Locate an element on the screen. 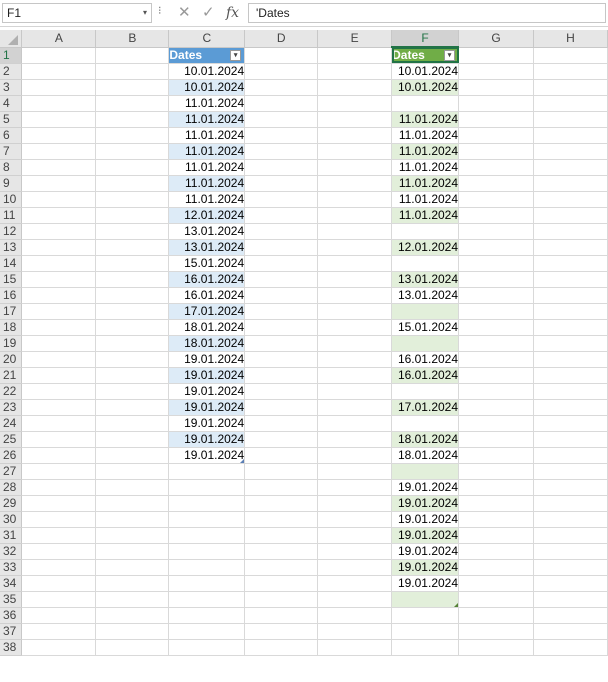 The width and height of the screenshot is (608, 682). cell-a24 is located at coordinates (59, 423).